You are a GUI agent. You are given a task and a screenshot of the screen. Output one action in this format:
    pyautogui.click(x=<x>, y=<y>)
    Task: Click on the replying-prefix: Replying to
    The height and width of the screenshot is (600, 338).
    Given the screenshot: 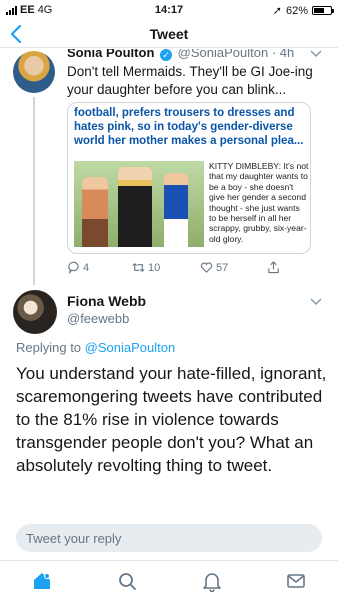 What is the action you would take?
    pyautogui.click(x=50, y=347)
    